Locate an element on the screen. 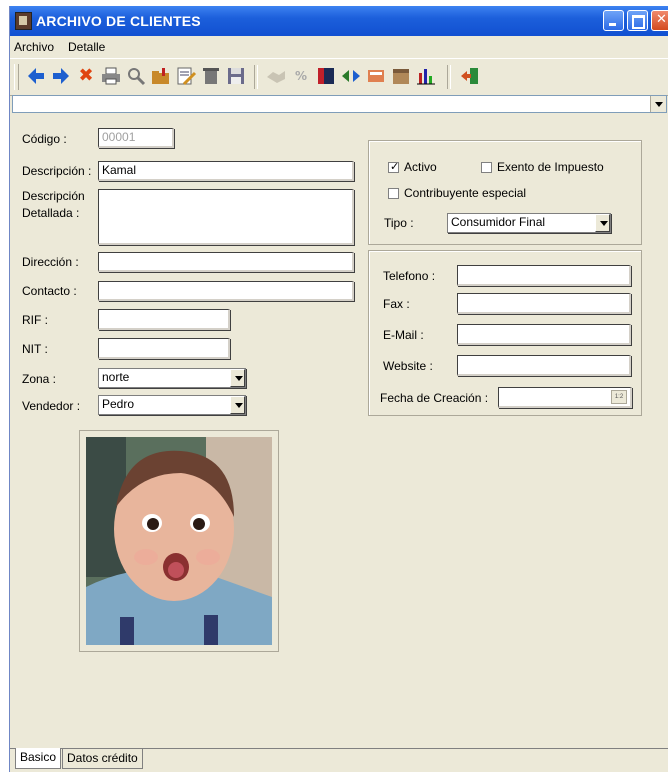 The image size is (668, 776). note-icon is located at coordinates (376, 76).